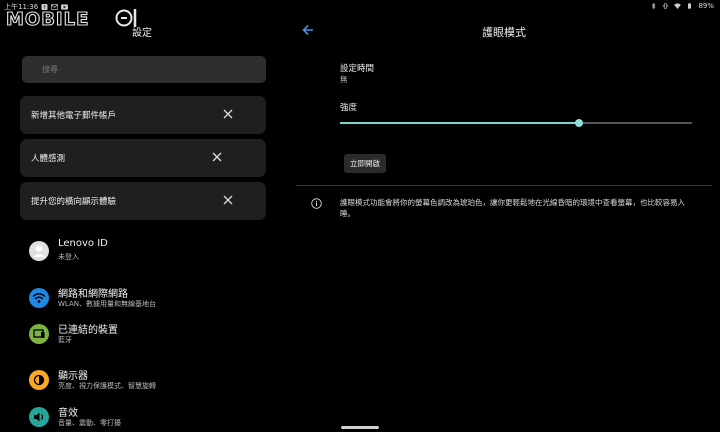 This screenshot has width=720, height=432. I want to click on menu-item-title: 顯示器, so click(73, 376).